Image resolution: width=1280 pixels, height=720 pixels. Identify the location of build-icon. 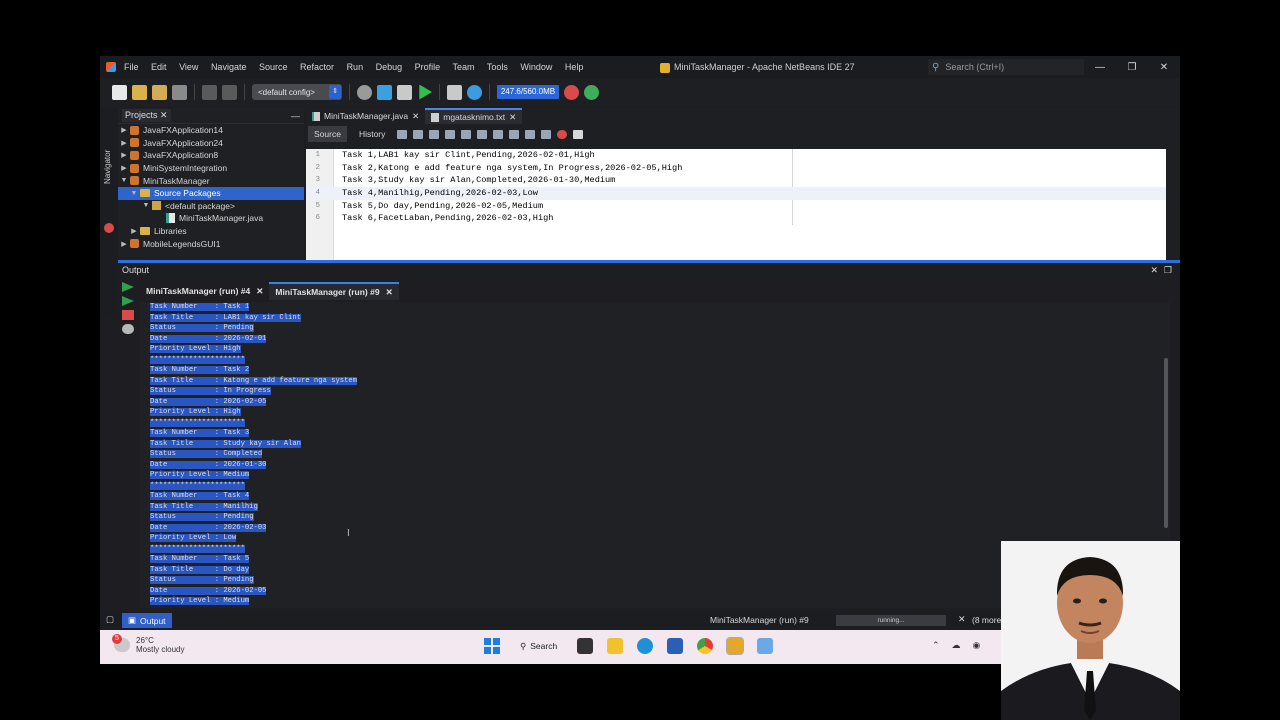
(384, 92).